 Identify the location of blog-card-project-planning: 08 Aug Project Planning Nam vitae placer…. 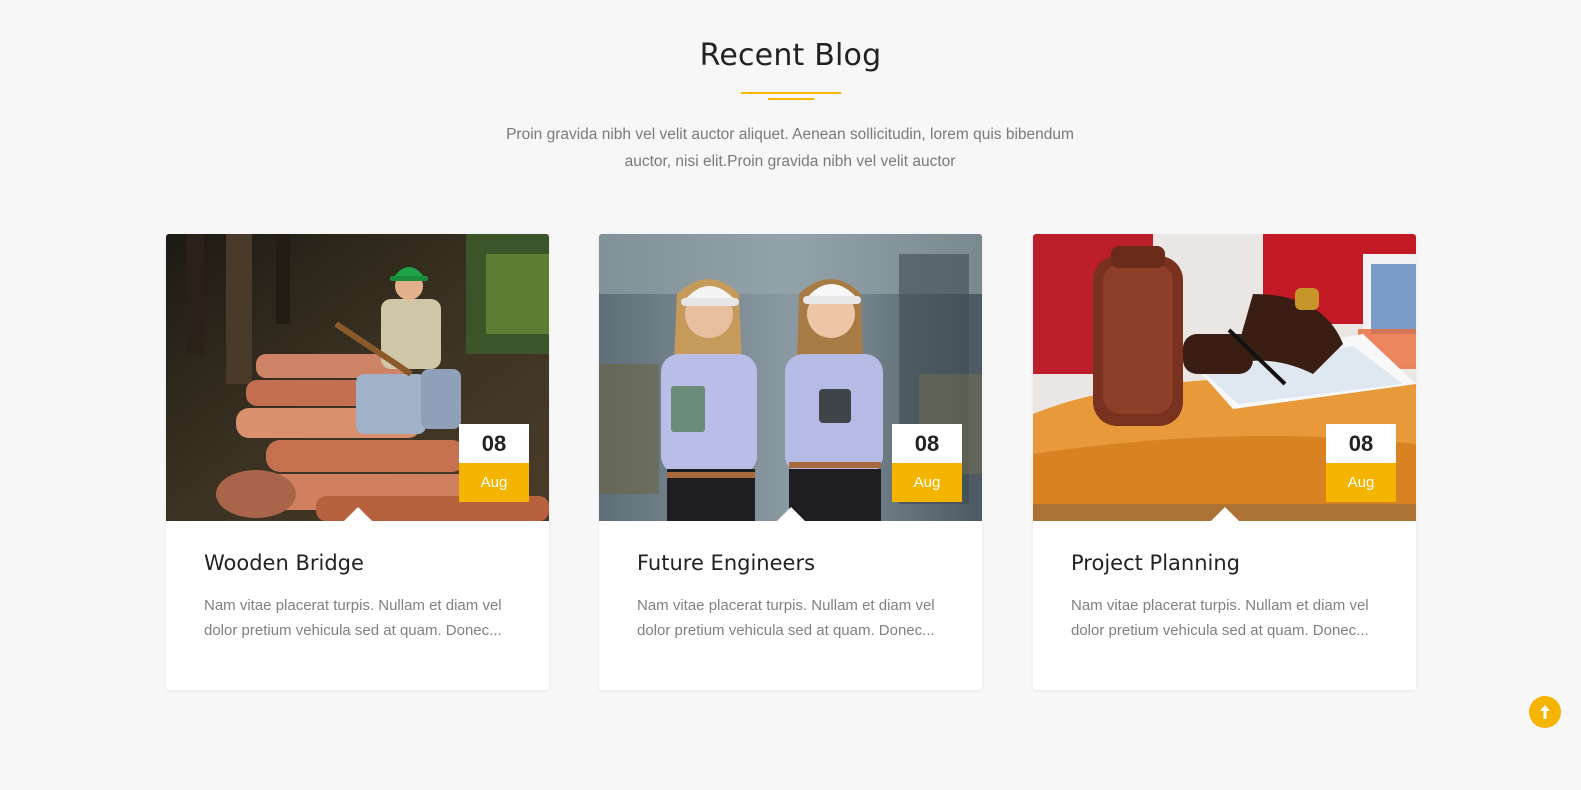
(1224, 462).